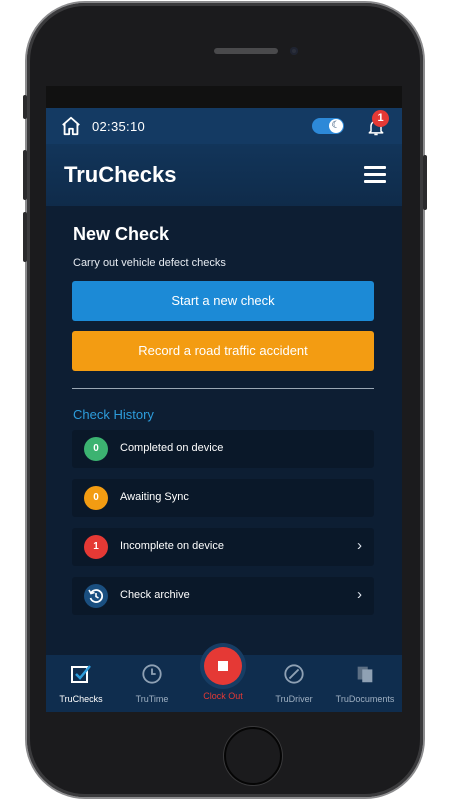 This screenshot has width=450, height=800. Describe the element at coordinates (25, 237) in the screenshot. I see `volume-down-button` at that location.